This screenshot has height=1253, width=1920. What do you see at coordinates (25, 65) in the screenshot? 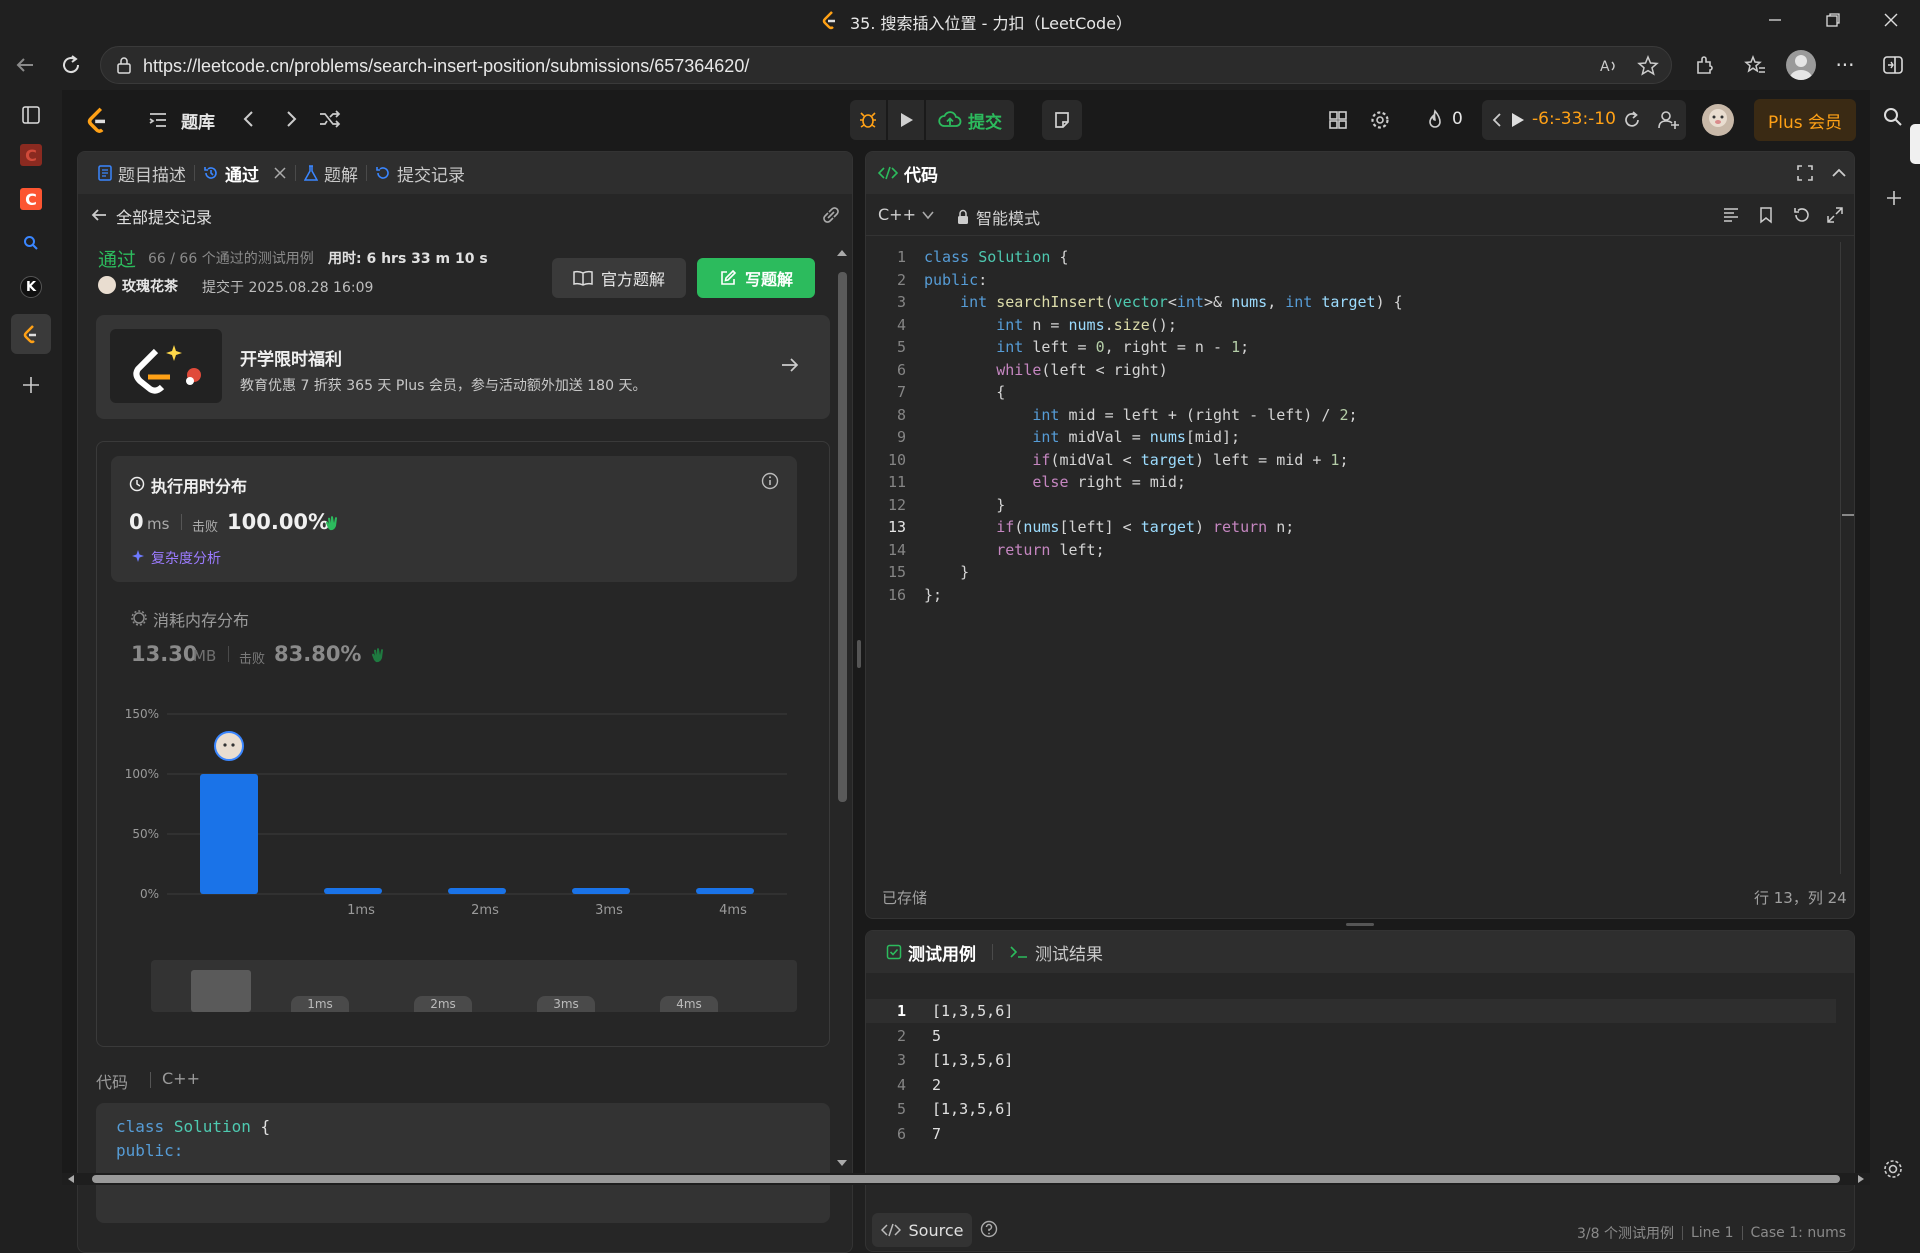
I see `back-button` at bounding box center [25, 65].